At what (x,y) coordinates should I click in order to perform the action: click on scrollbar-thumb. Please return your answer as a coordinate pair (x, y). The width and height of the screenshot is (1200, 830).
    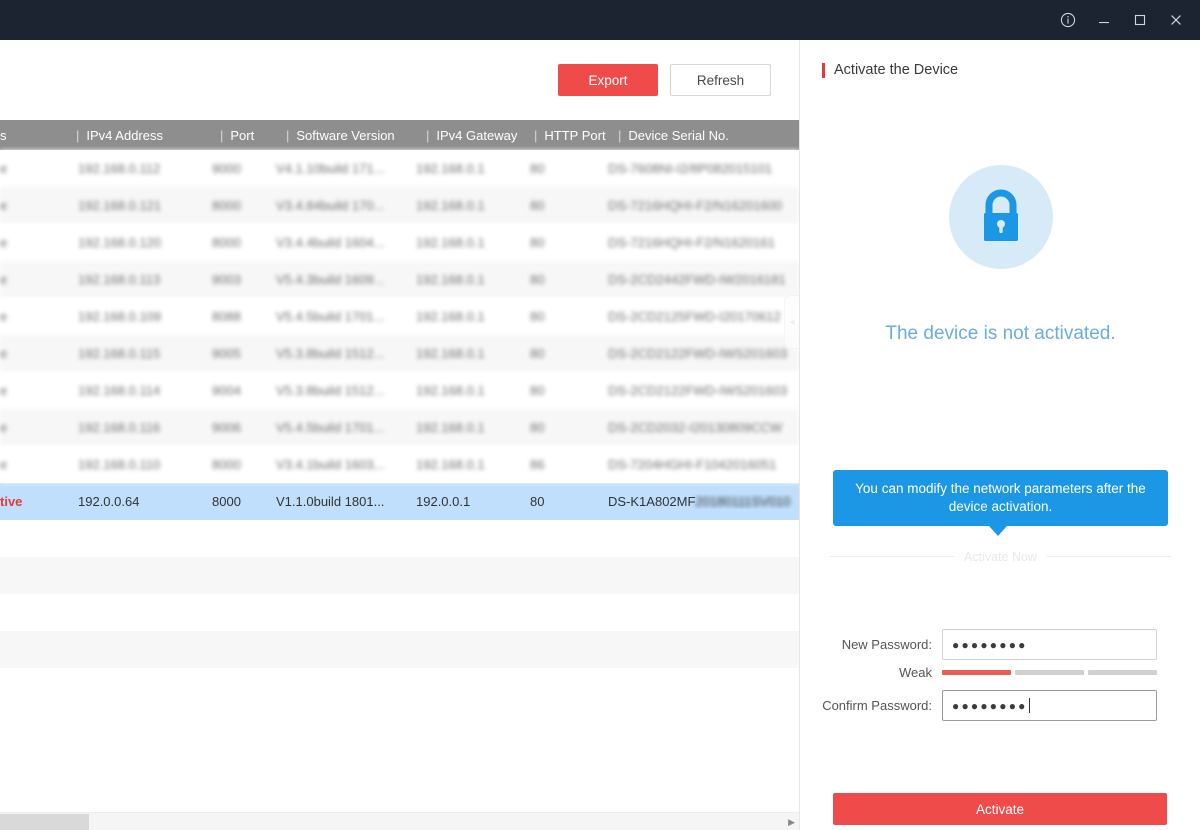
    Looking at the image, I should click on (44, 822).